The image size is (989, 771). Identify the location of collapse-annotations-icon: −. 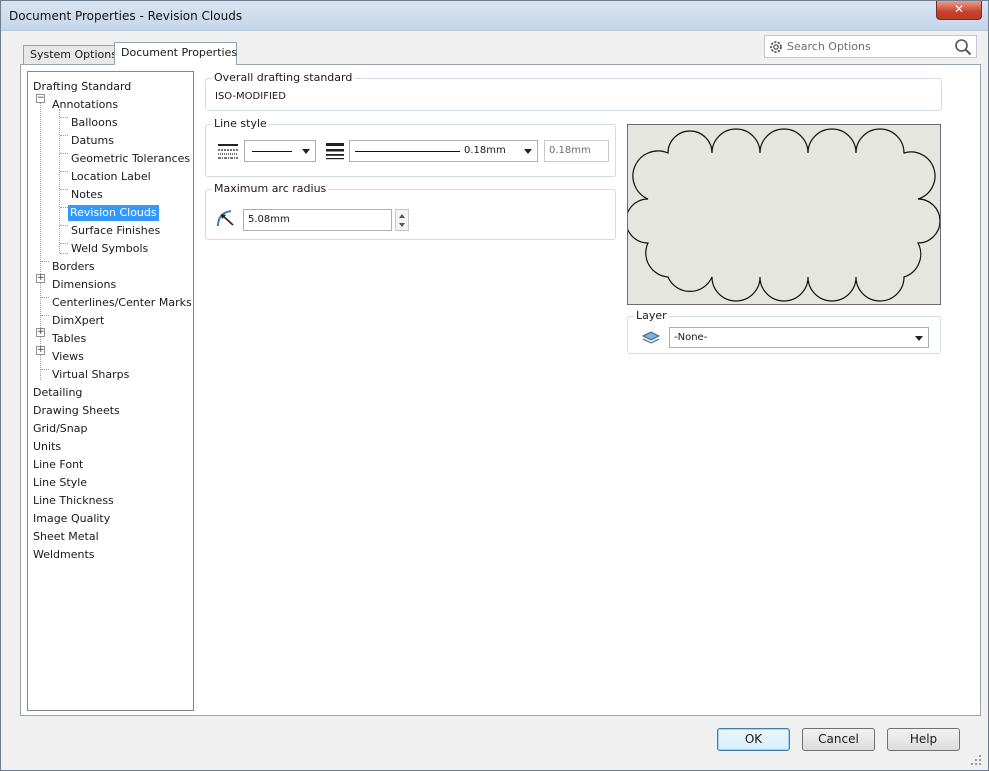
(40, 98).